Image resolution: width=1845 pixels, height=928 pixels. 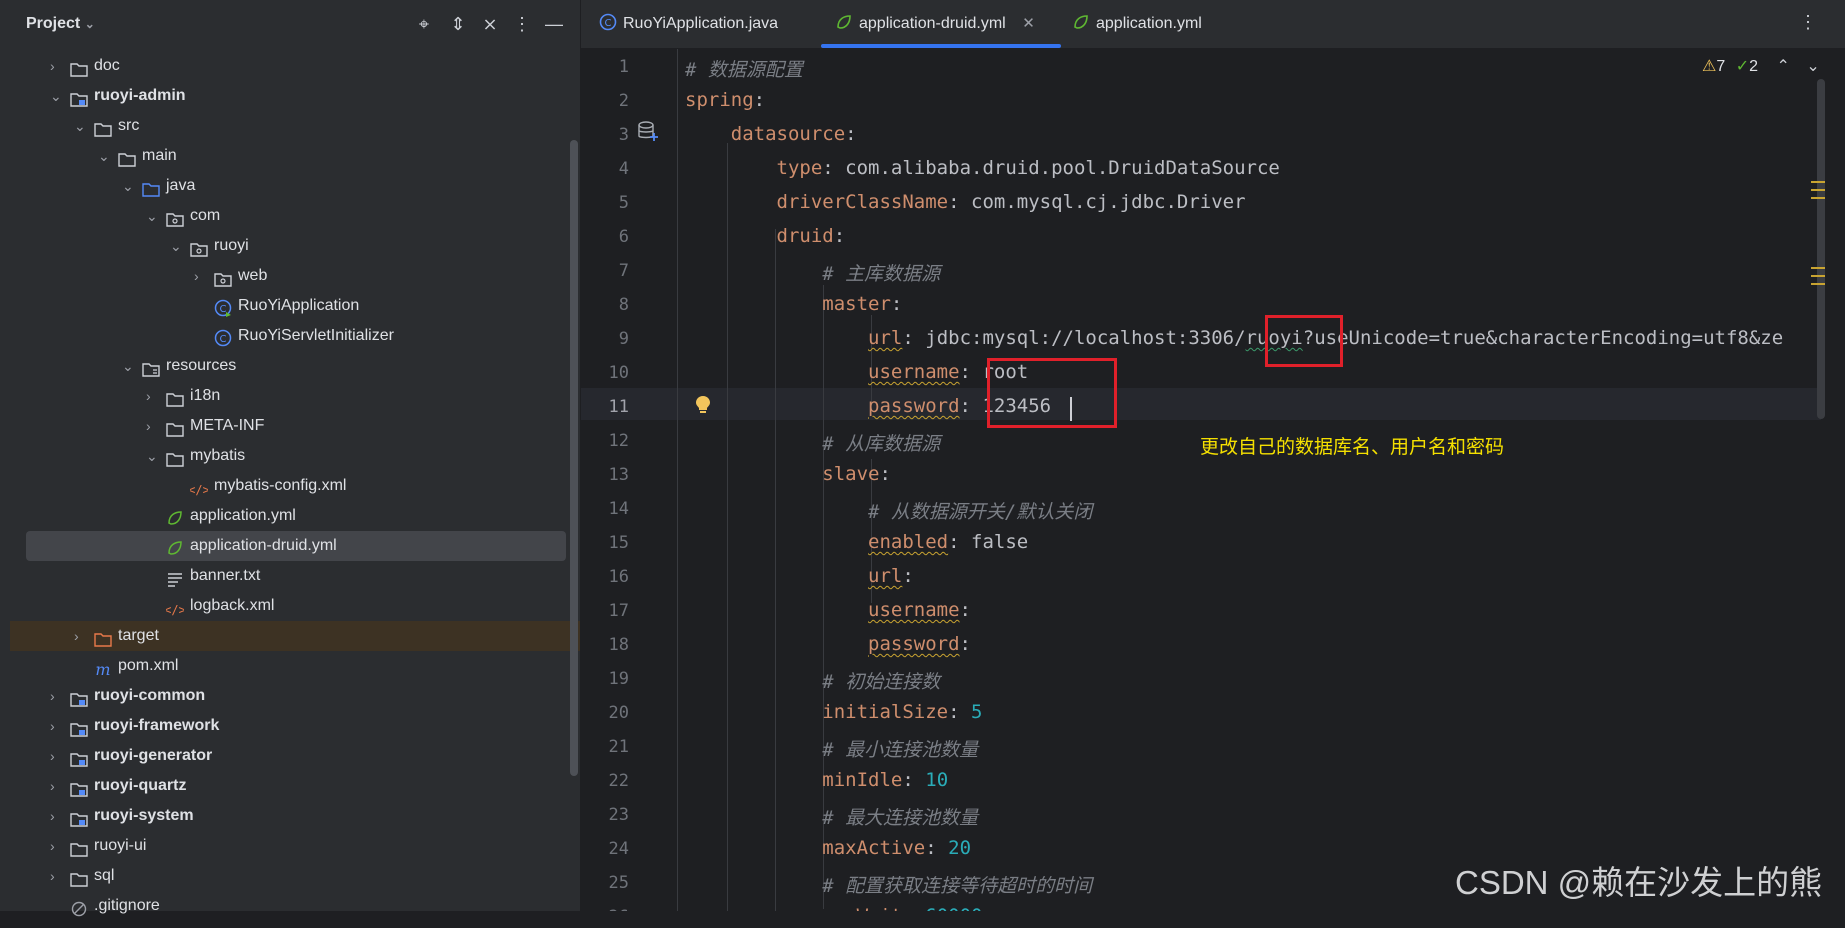 I want to click on editor-scrollbar, so click(x=1821, y=249).